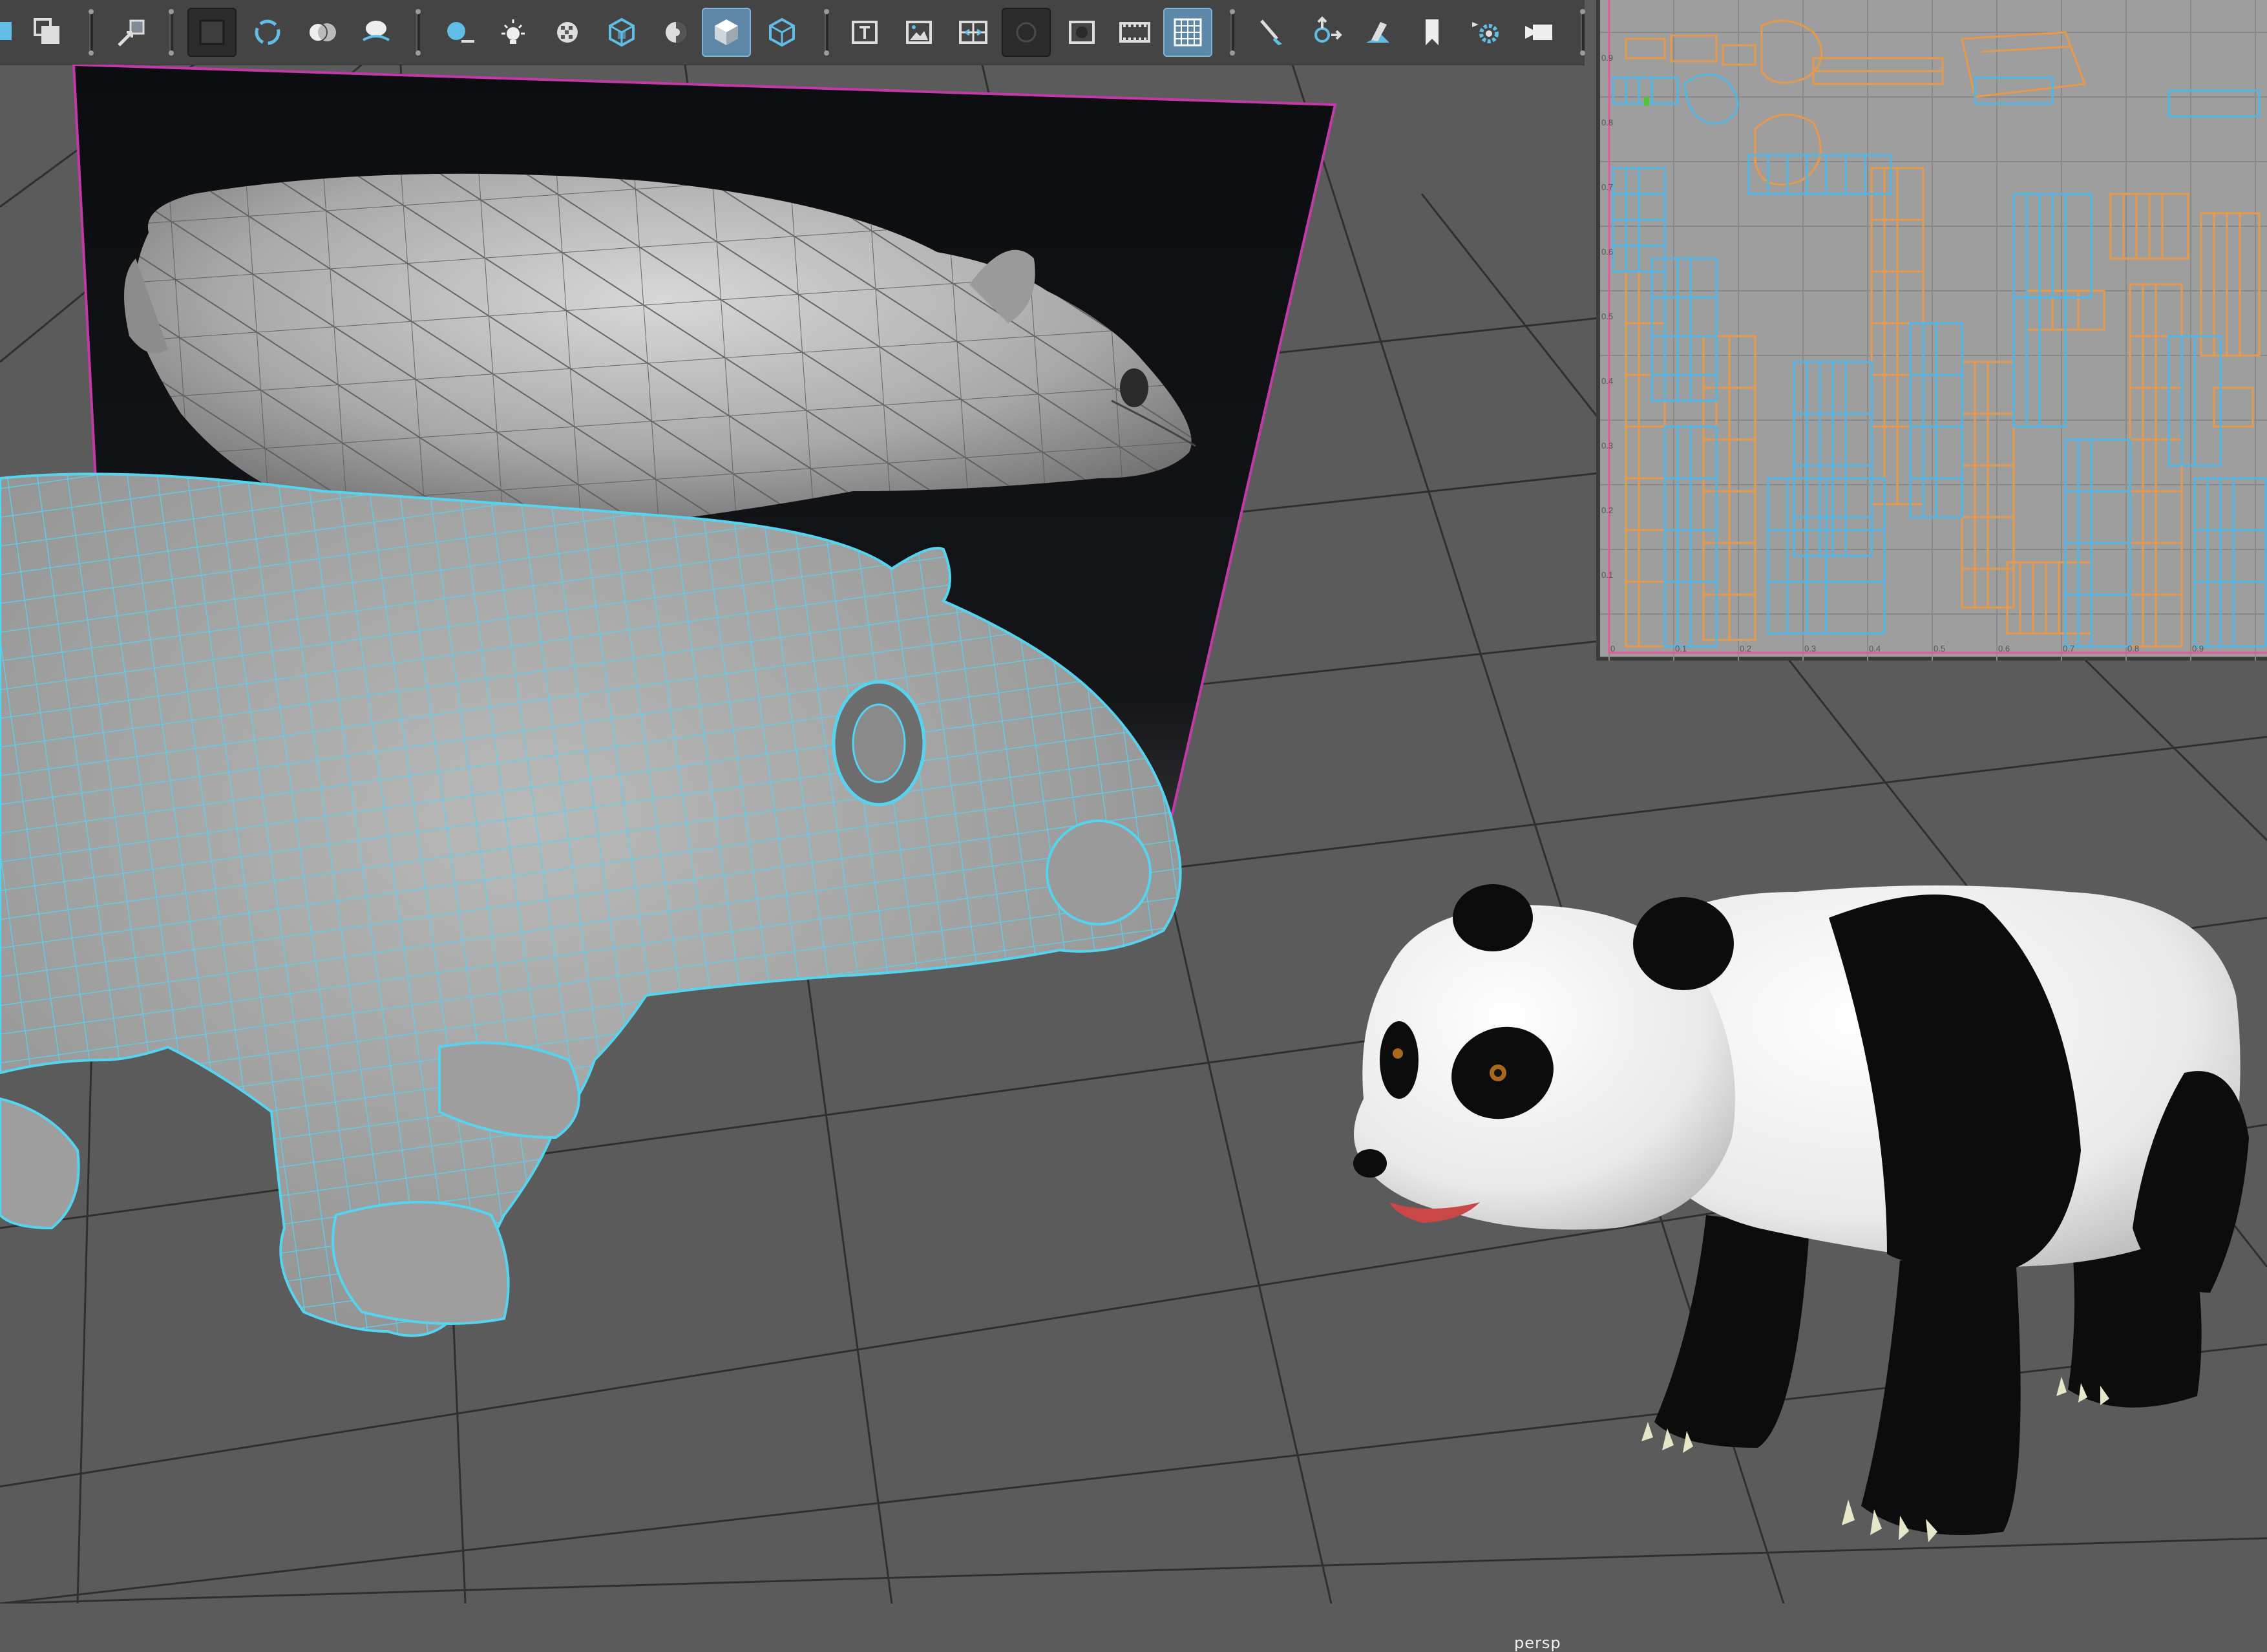  What do you see at coordinates (1745, 648) in the screenshot?
I see `uv-tick-x: 0.2` at bounding box center [1745, 648].